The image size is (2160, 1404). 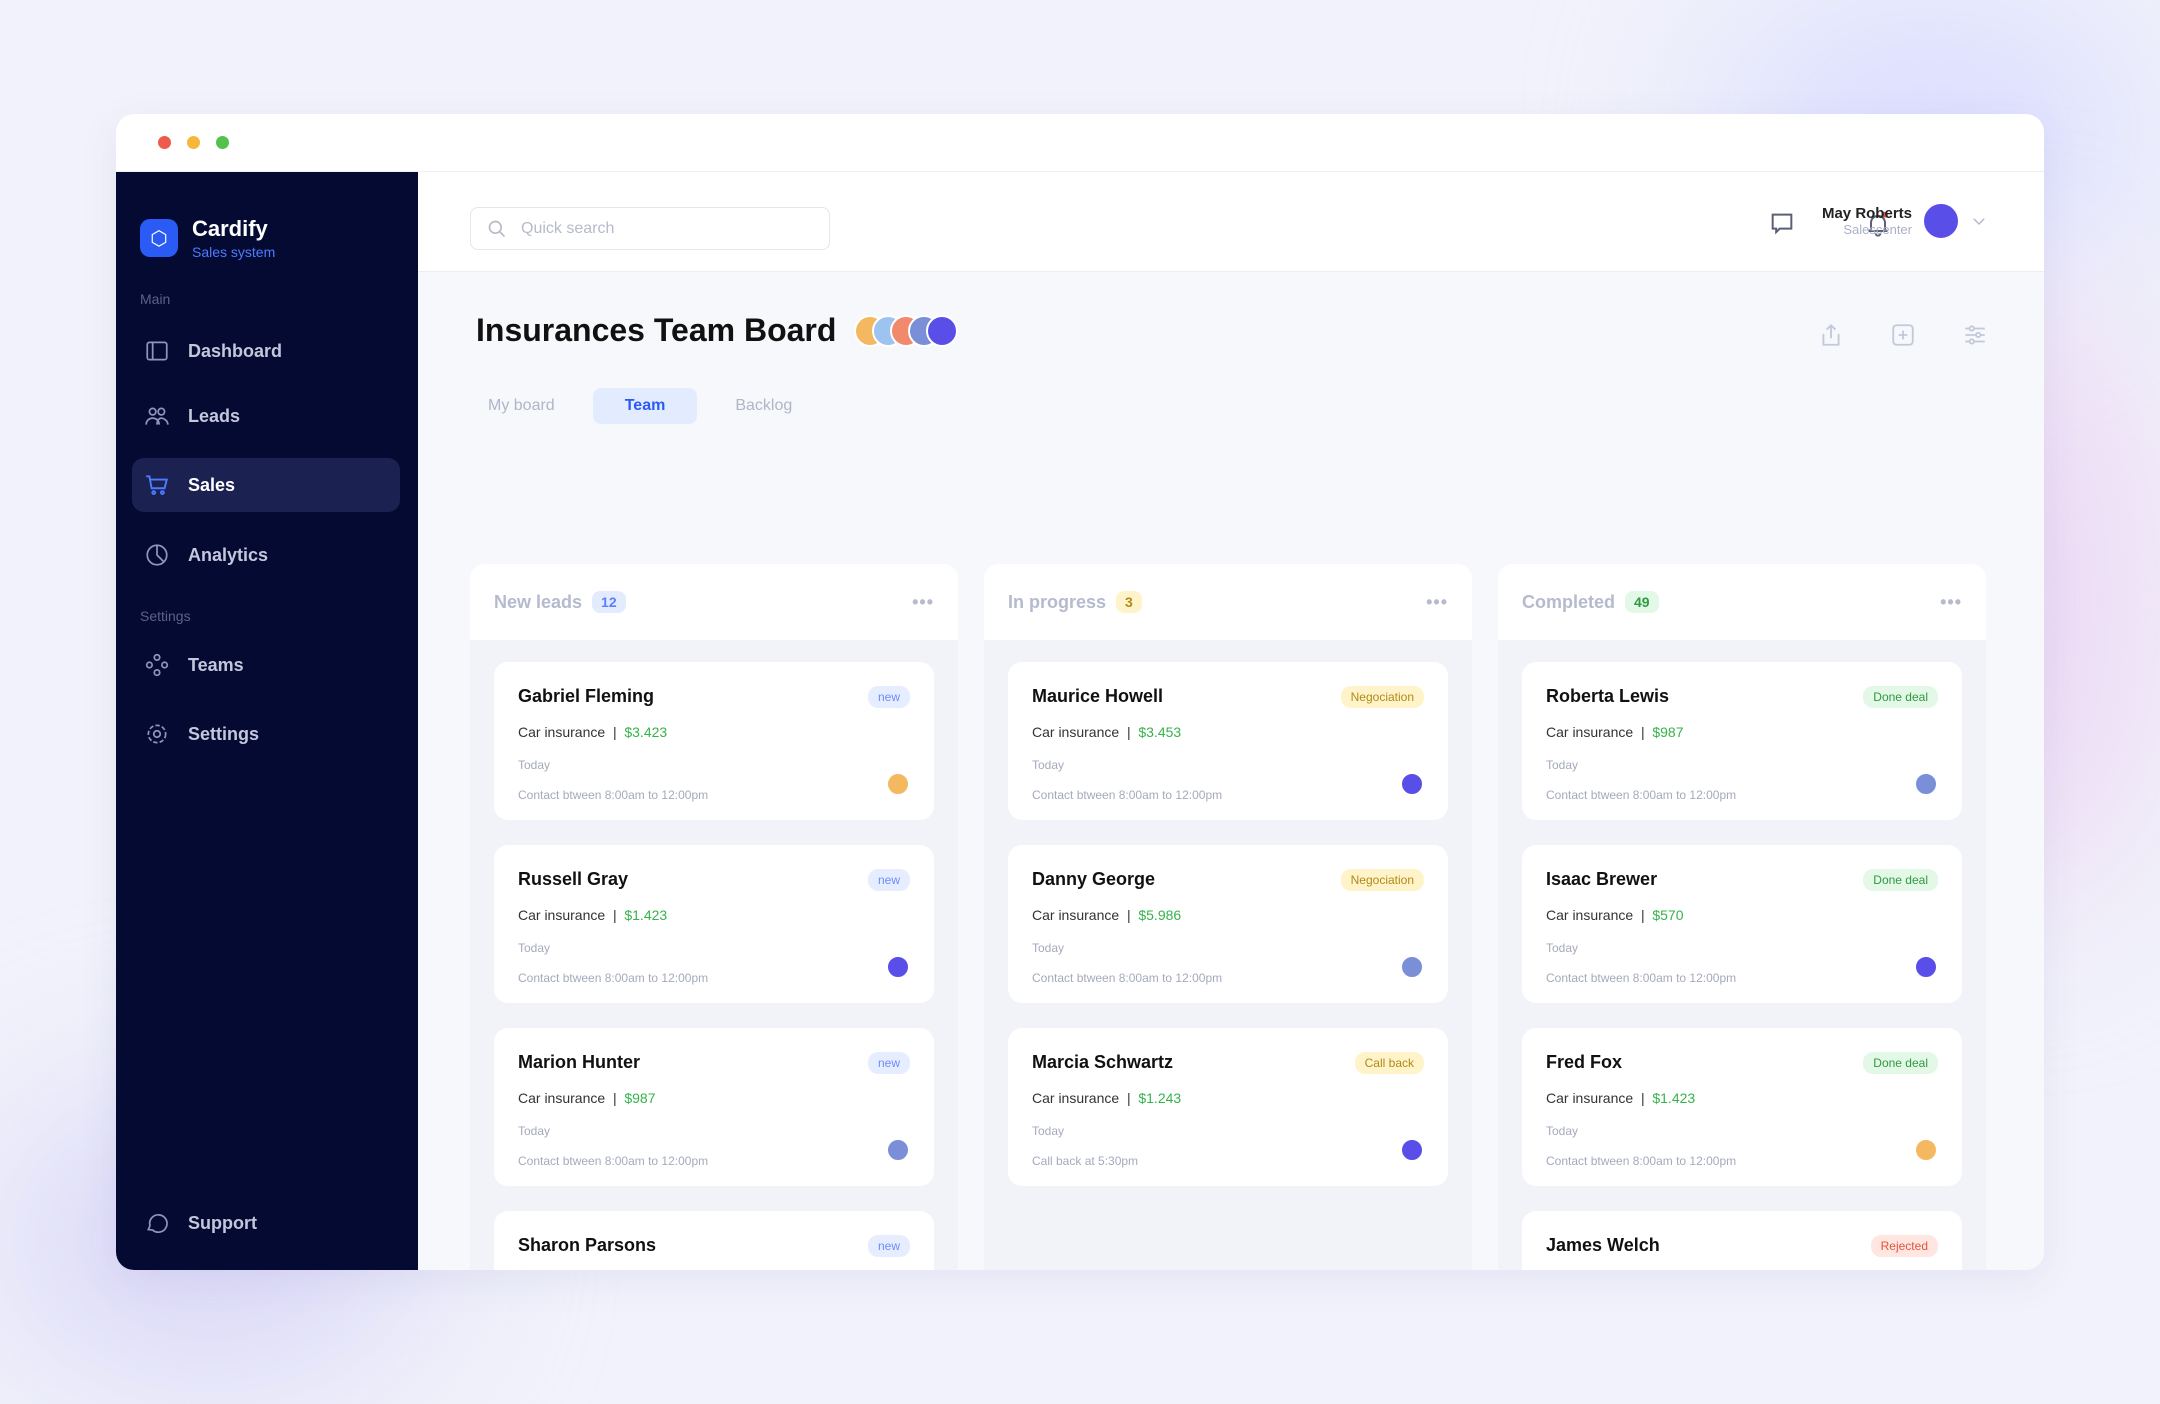 What do you see at coordinates (587, 1245) in the screenshot?
I see `lead-name: Sharon Parsons` at bounding box center [587, 1245].